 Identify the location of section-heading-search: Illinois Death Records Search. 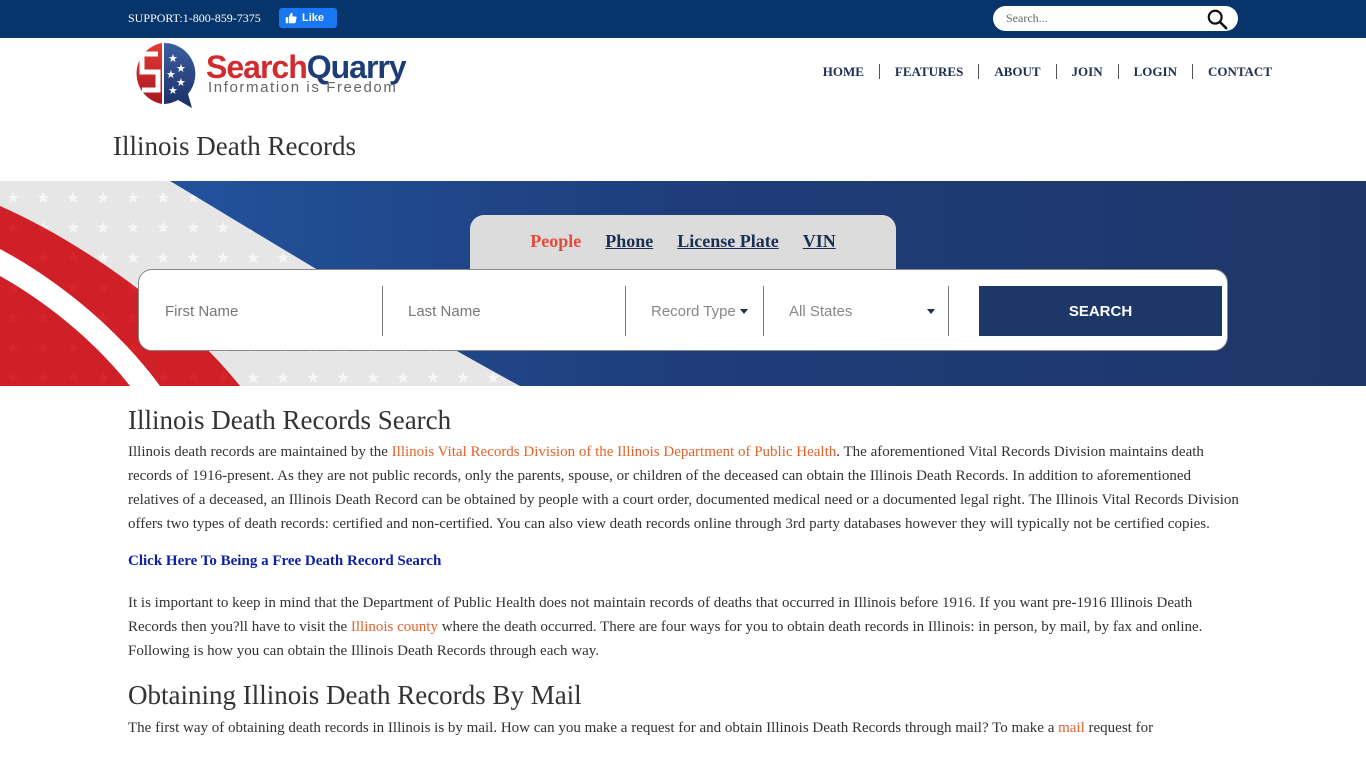
(290, 420).